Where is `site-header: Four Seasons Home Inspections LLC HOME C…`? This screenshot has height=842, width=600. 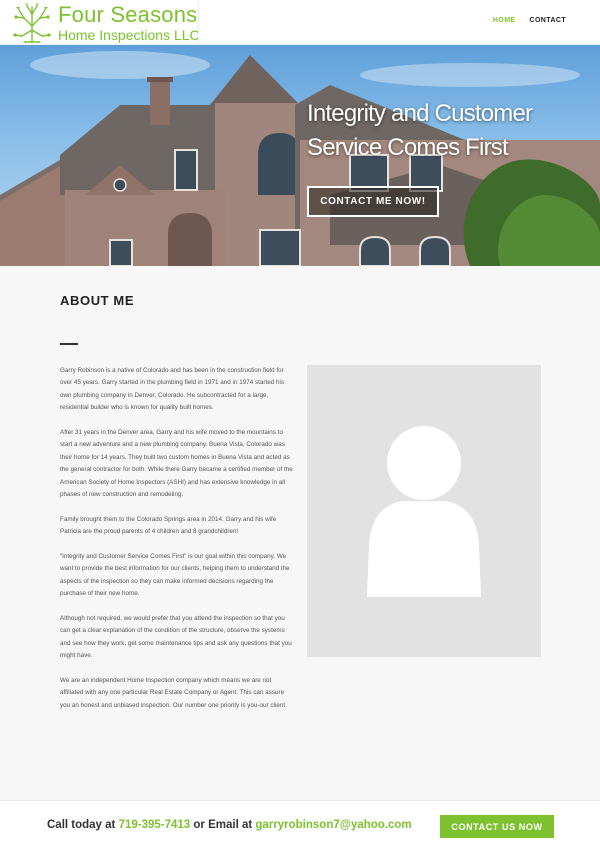 site-header: Four Seasons Home Inspections LLC HOME C… is located at coordinates (300, 22).